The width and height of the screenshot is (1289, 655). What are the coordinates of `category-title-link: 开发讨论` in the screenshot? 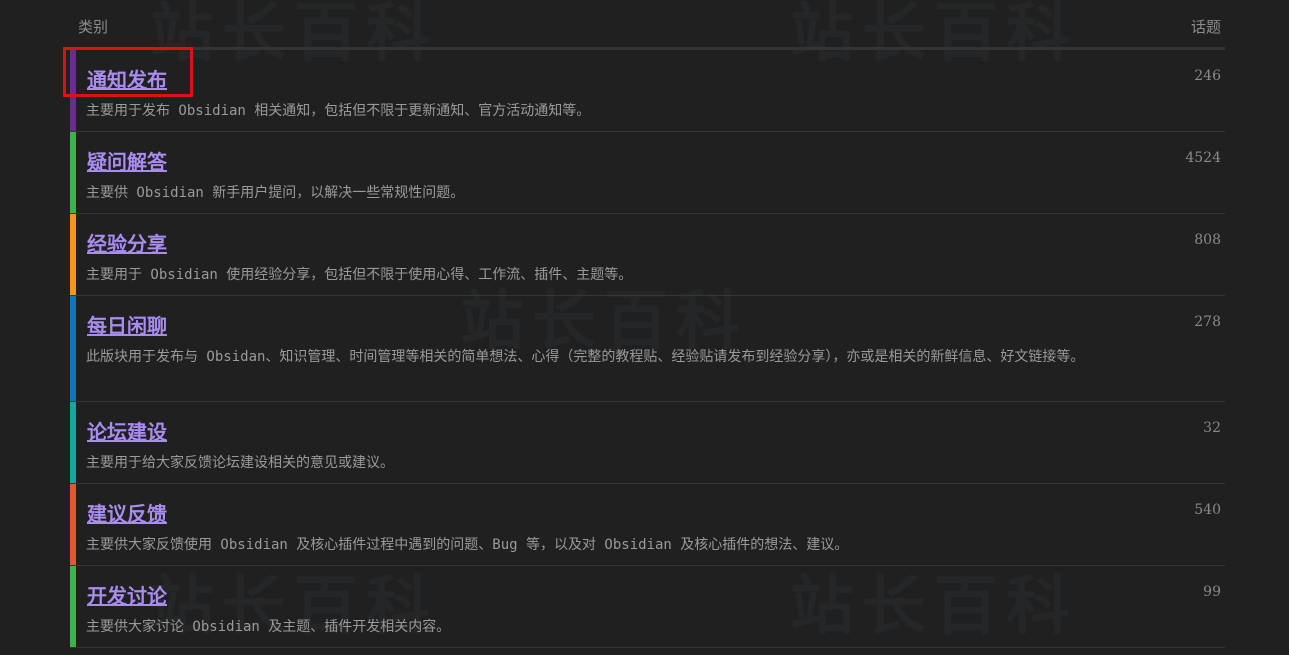 It's located at (127, 594).